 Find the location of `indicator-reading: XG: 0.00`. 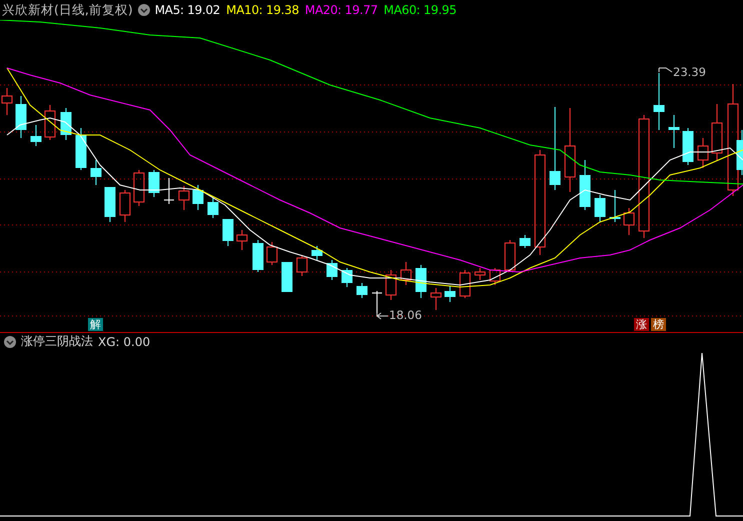

indicator-reading: XG: 0.00 is located at coordinates (124, 341).